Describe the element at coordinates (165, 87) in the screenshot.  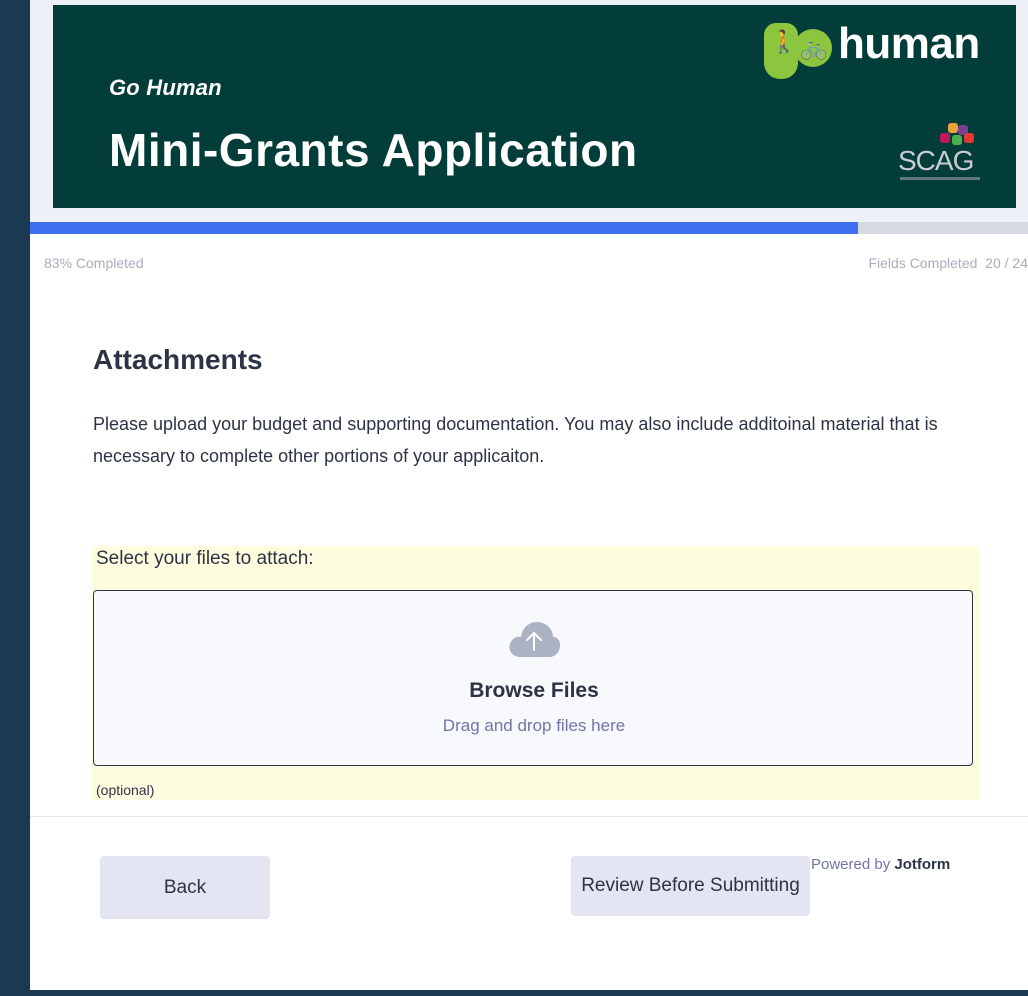
I see `banner-subtitle: Go Human` at that location.